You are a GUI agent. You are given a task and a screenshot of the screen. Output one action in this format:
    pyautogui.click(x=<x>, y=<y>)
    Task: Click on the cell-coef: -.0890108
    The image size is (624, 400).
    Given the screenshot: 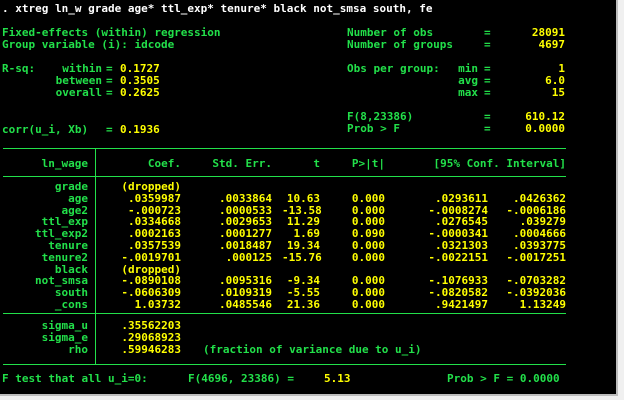 What is the action you would take?
    pyautogui.click(x=151, y=281)
    